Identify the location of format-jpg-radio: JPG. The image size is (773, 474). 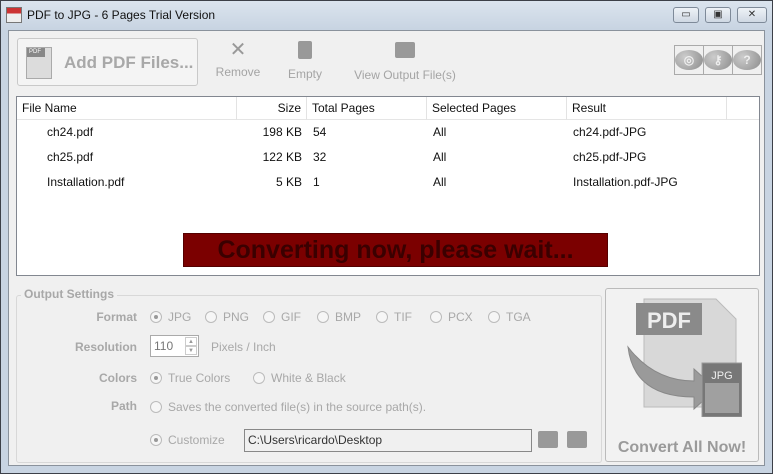
(170, 317).